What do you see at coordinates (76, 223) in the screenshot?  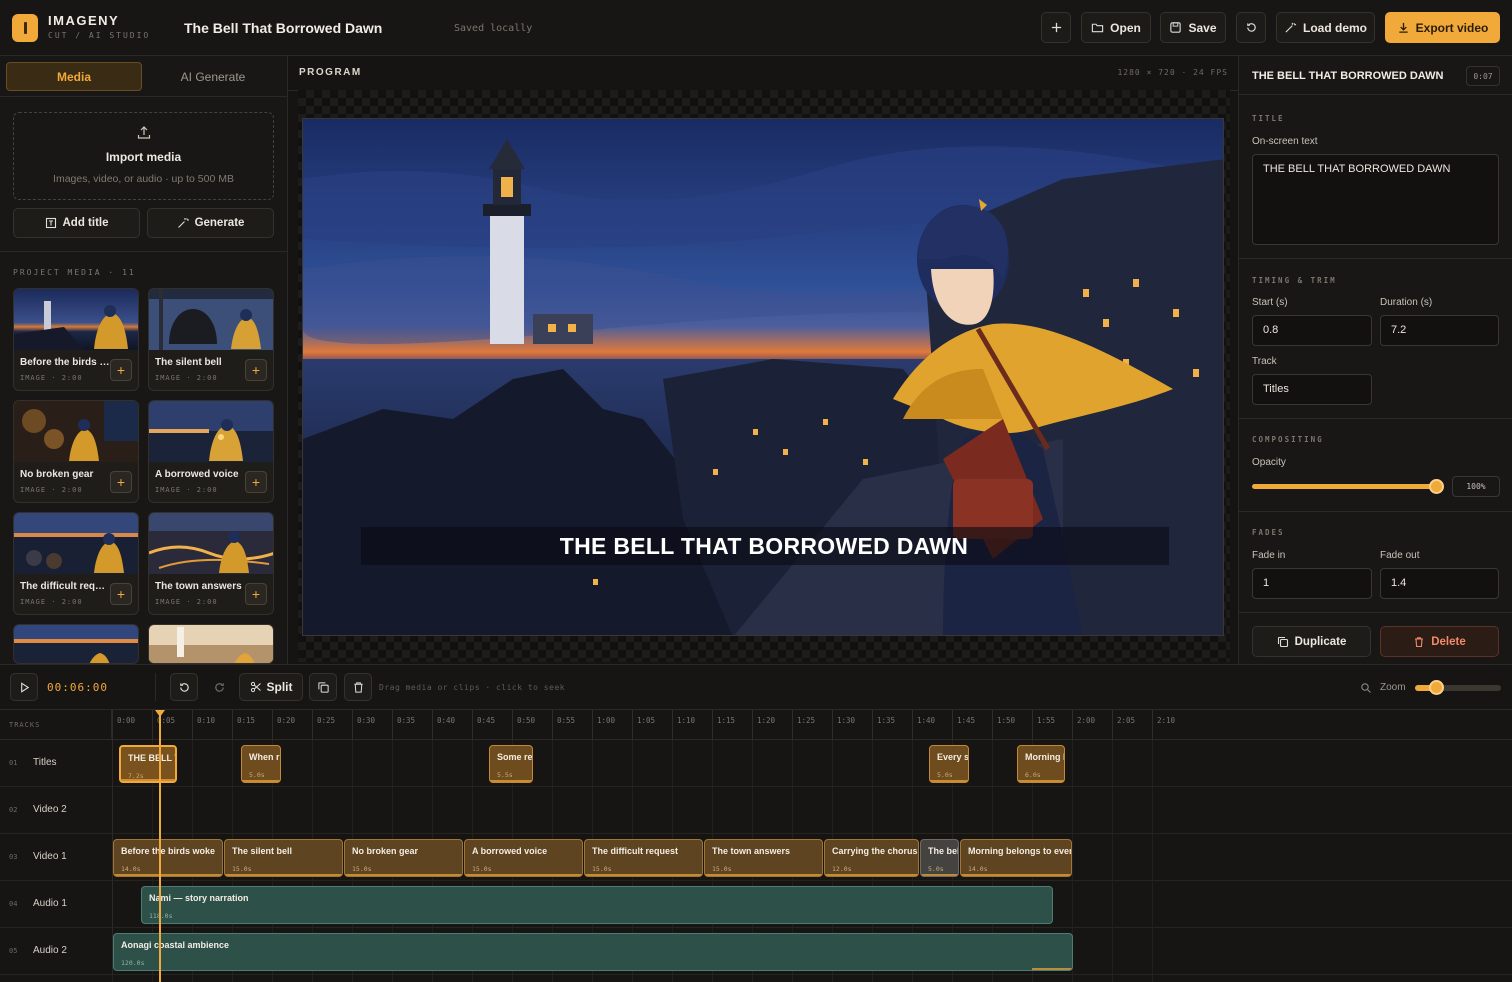 I see `add-title-button: Add title` at bounding box center [76, 223].